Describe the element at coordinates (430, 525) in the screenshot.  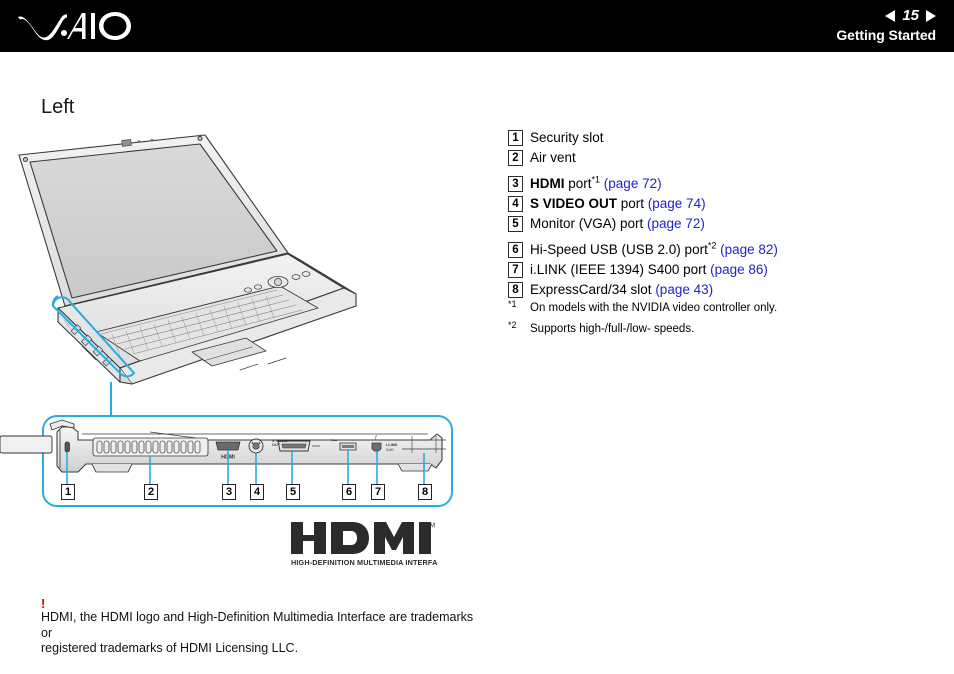
I see `hdmi-trademark-symbol: TM` at that location.